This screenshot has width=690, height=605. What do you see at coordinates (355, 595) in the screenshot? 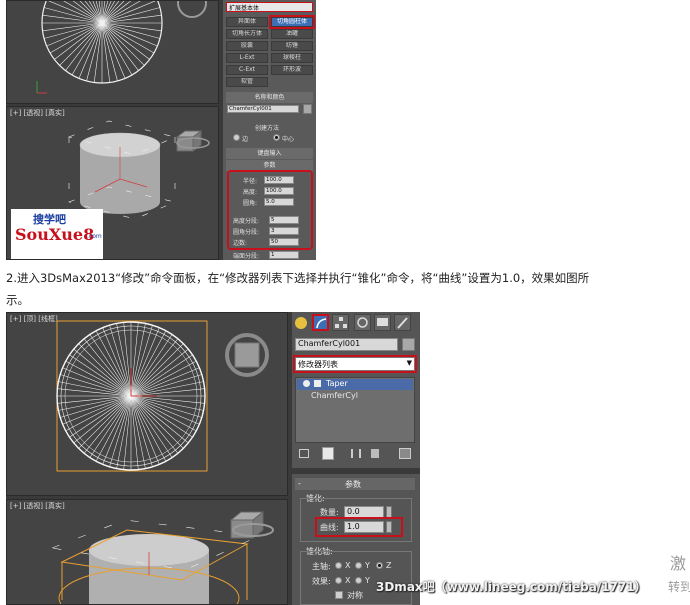
I see `symmetry-label: 对称` at bounding box center [355, 595].